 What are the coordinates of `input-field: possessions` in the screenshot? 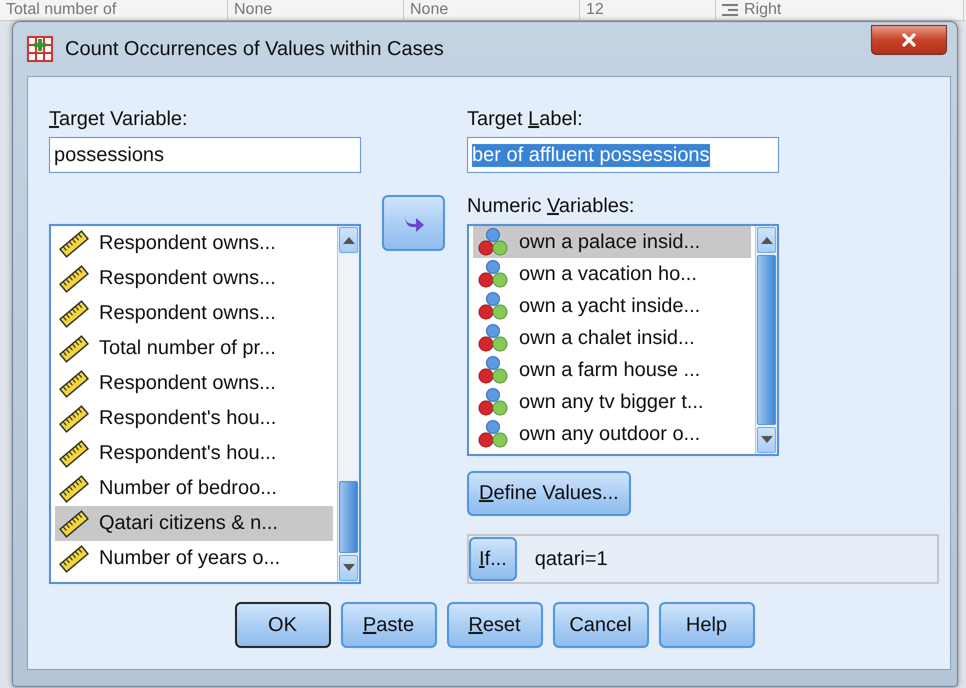 It's located at (205, 155).